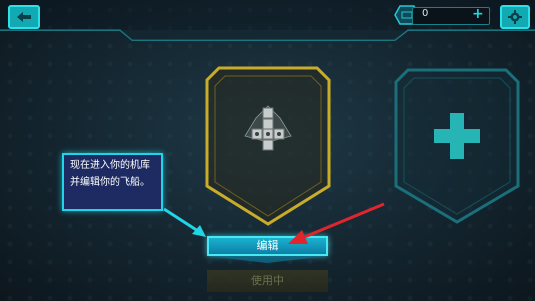 This screenshot has width=535, height=301. Describe the element at coordinates (184, 222) in the screenshot. I see `tooltip-pointer-arrow` at that location.